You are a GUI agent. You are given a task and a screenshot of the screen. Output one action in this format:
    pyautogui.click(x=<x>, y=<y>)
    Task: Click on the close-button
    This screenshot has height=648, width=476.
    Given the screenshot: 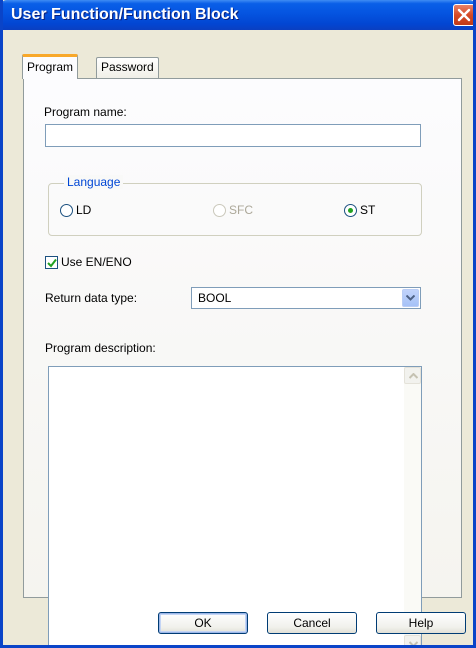 What is the action you would take?
    pyautogui.click(x=463, y=15)
    